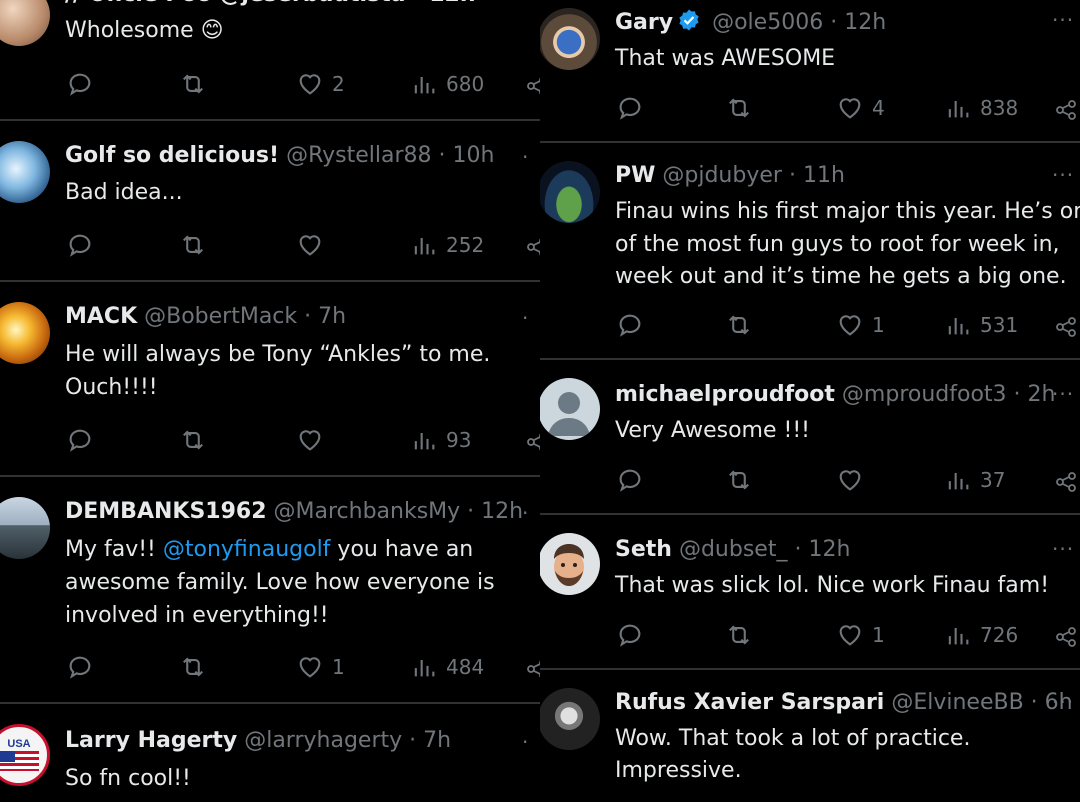 The width and height of the screenshot is (1080, 802). Describe the element at coordinates (25, 755) in the screenshot. I see `avatar: USA` at that location.